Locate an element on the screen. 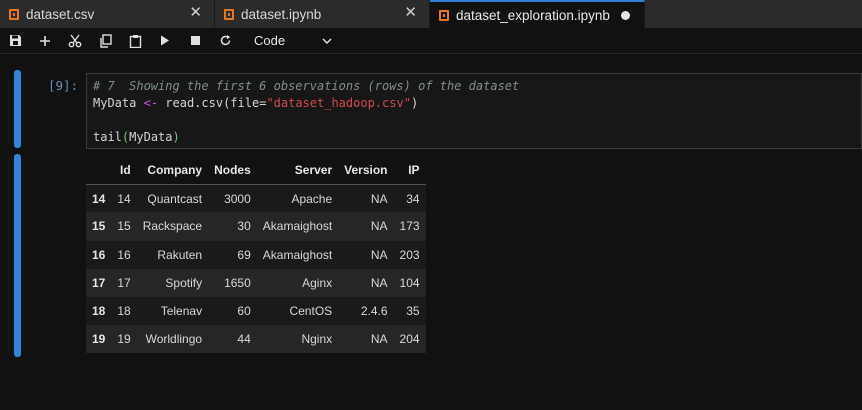 Image resolution: width=862 pixels, height=410 pixels. table-cell: 69 is located at coordinates (244, 254).